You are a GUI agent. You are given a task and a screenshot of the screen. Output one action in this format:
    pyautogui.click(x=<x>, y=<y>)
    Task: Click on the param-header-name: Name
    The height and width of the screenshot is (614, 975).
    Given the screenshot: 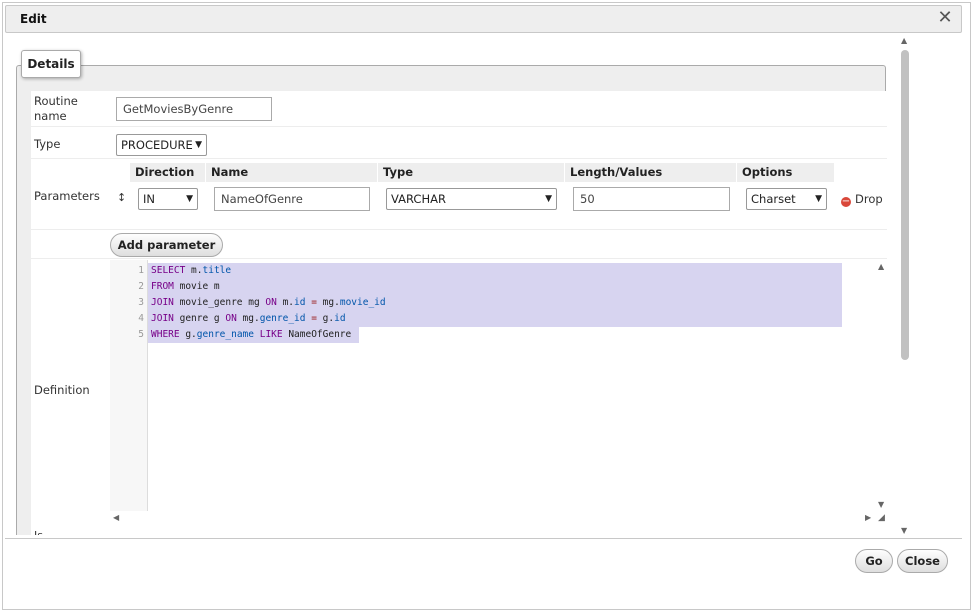 What is the action you would take?
    pyautogui.click(x=291, y=172)
    